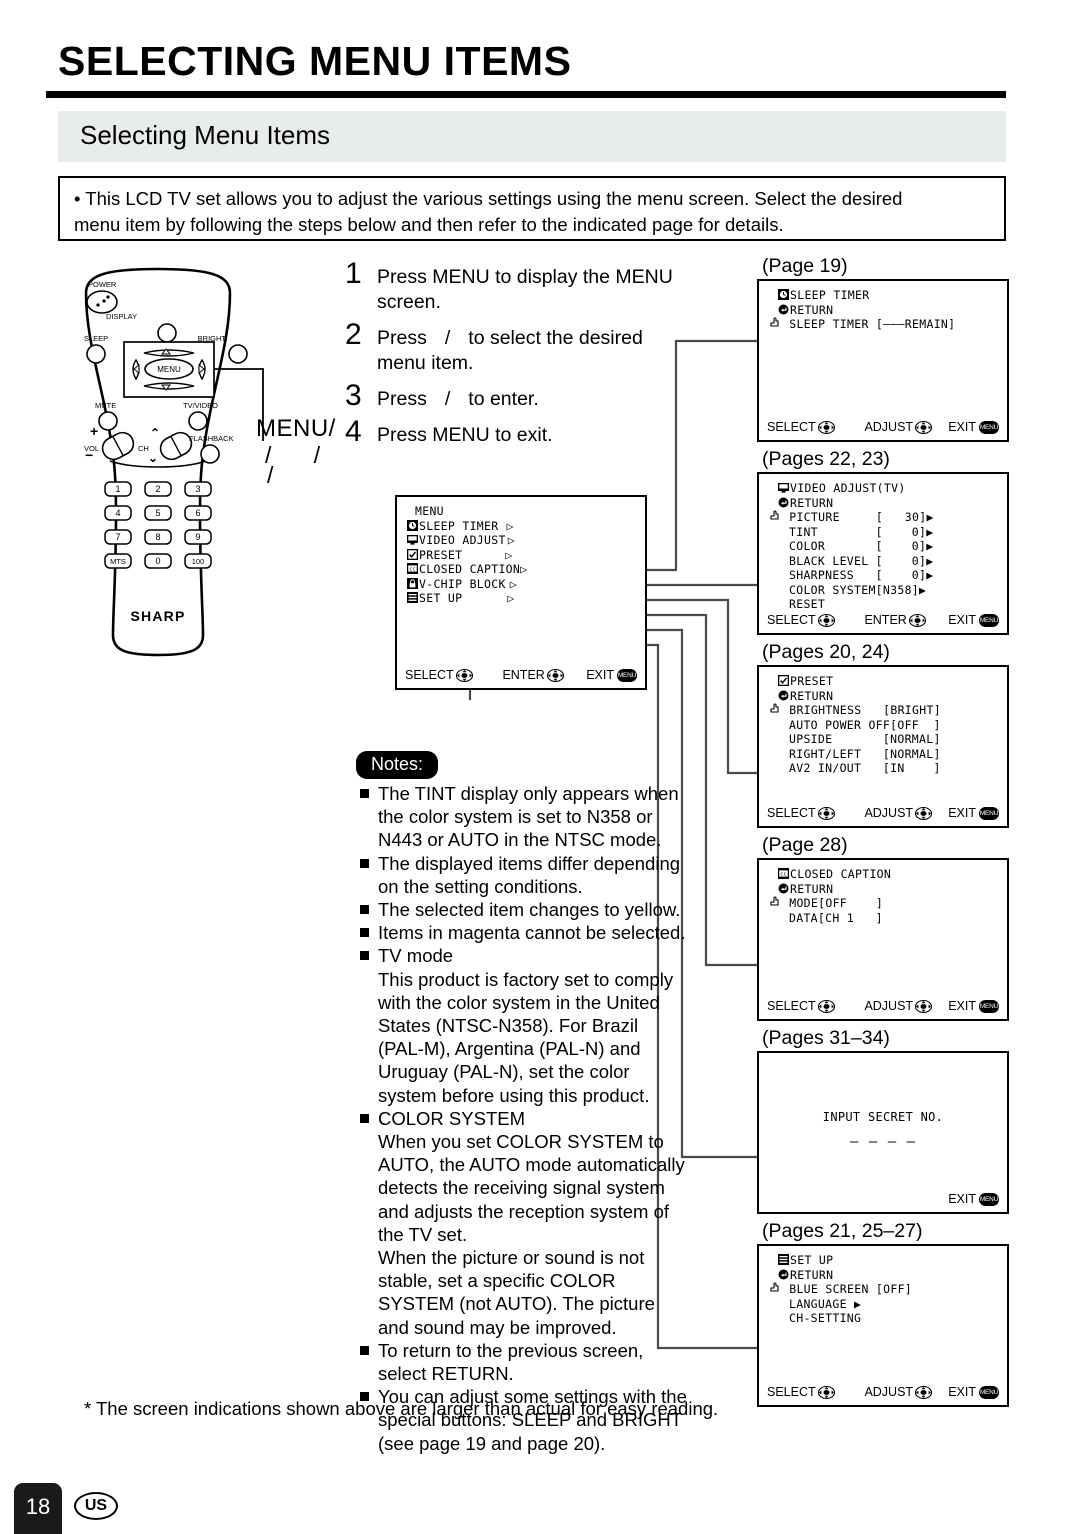 This screenshot has height=1534, width=1080. I want to click on lock-icon, so click(412, 583).